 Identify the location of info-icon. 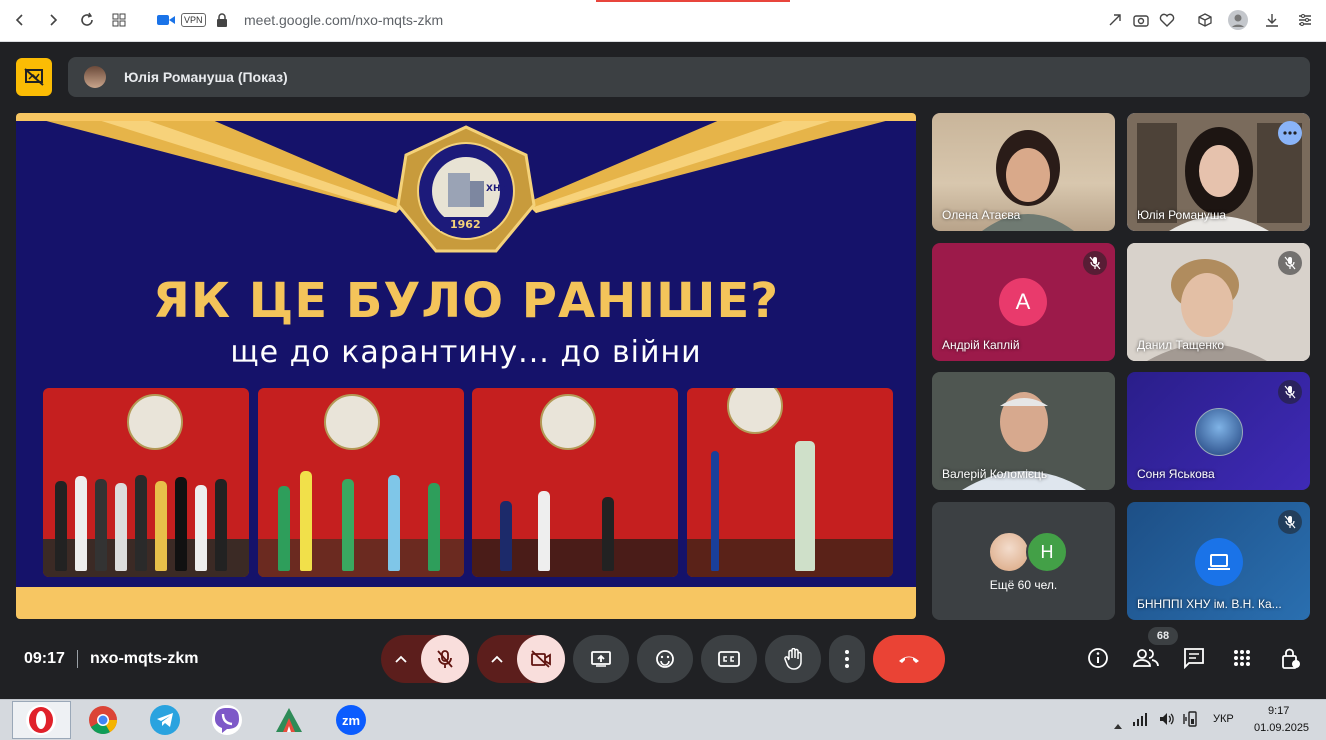
(1098, 658).